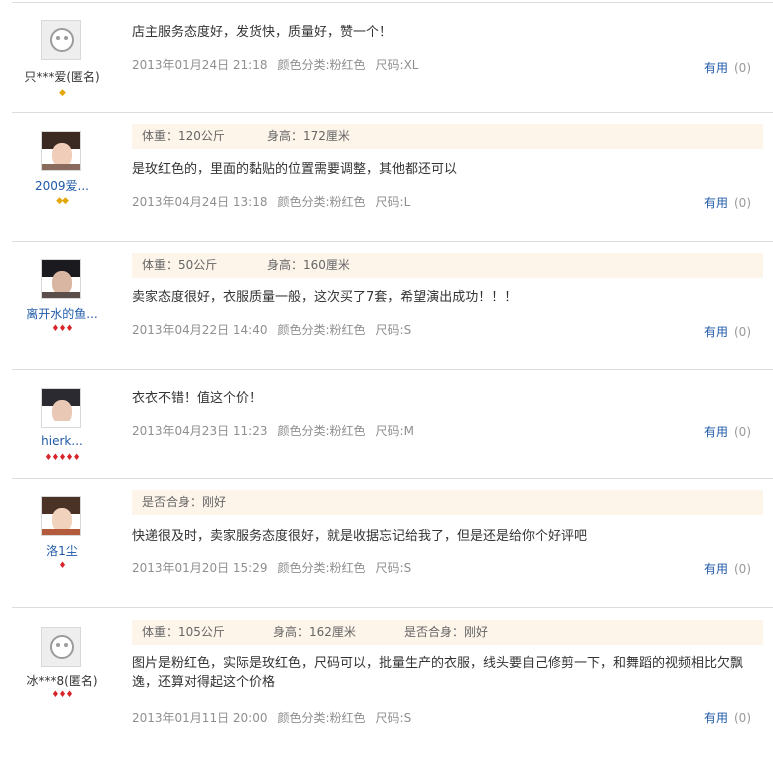  Describe the element at coordinates (200, 718) in the screenshot. I see `review-date: 2013年01月11日 20:00` at that location.